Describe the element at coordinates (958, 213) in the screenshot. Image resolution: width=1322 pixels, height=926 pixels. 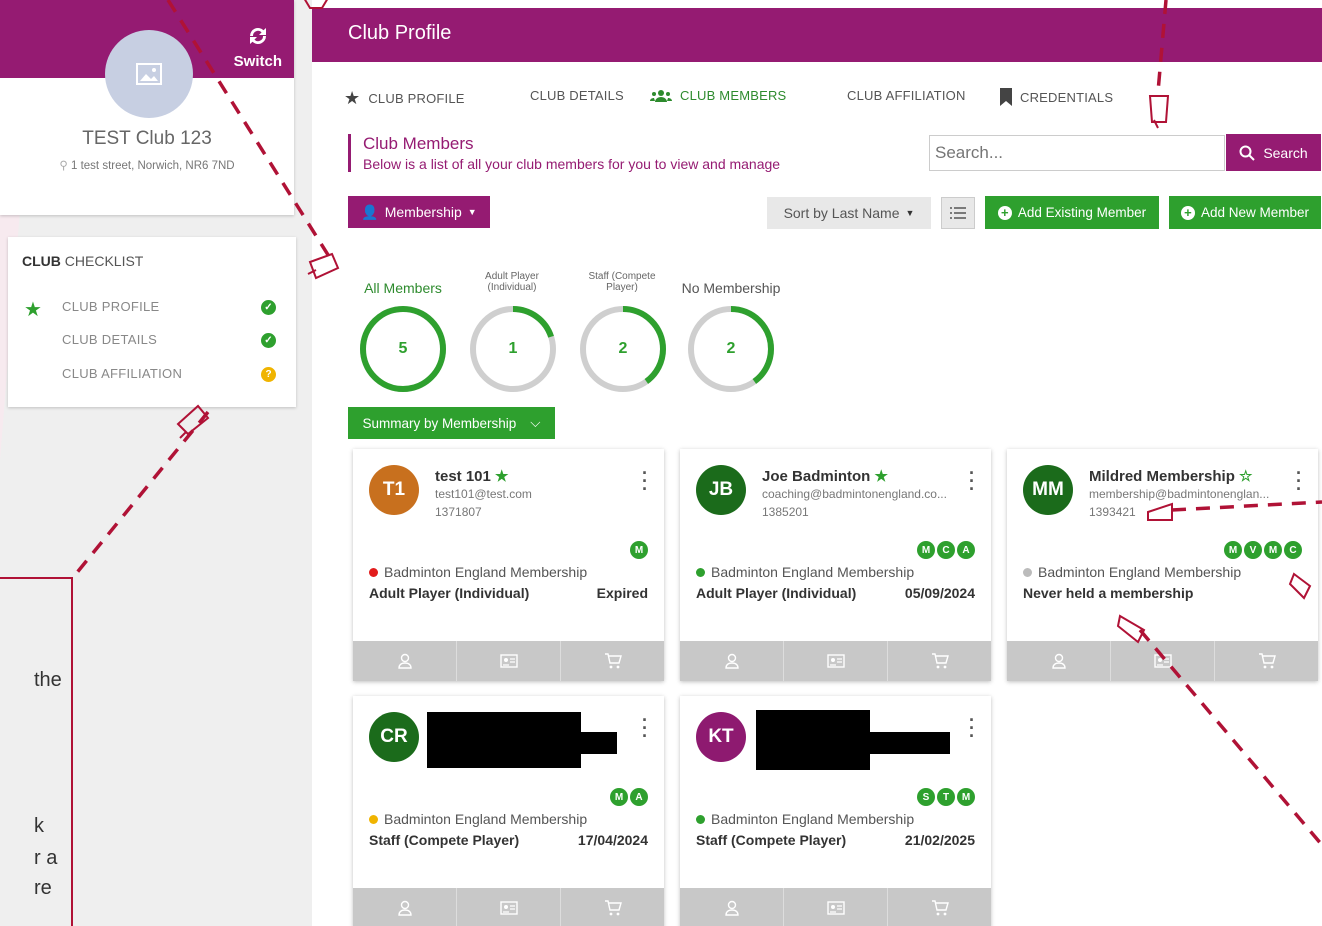
I see `list-view-button` at that location.